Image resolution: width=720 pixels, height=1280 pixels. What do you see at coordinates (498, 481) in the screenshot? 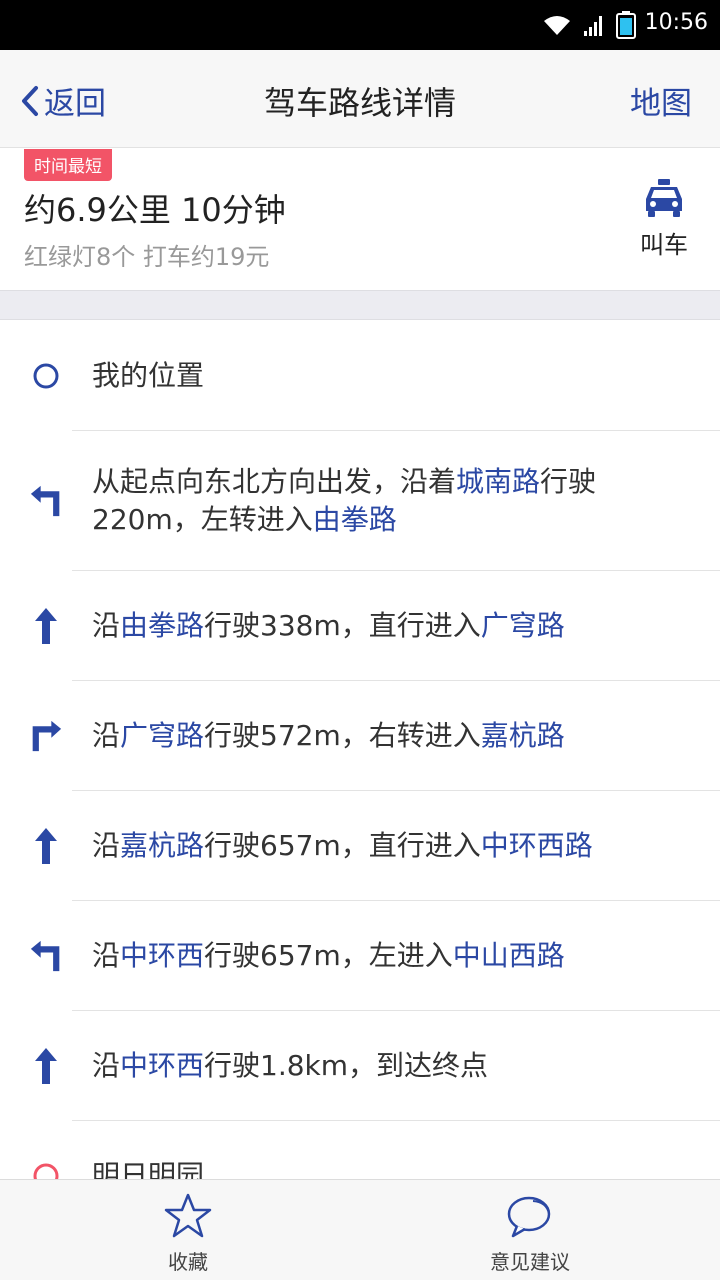
I see `road-name: 城南路` at bounding box center [498, 481].